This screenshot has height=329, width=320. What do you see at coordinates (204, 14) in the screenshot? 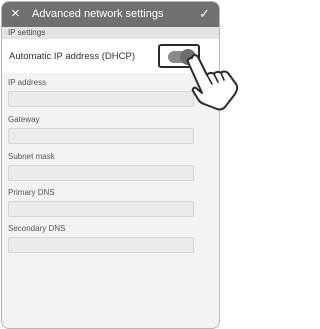
I see `check-icon: ✓` at bounding box center [204, 14].